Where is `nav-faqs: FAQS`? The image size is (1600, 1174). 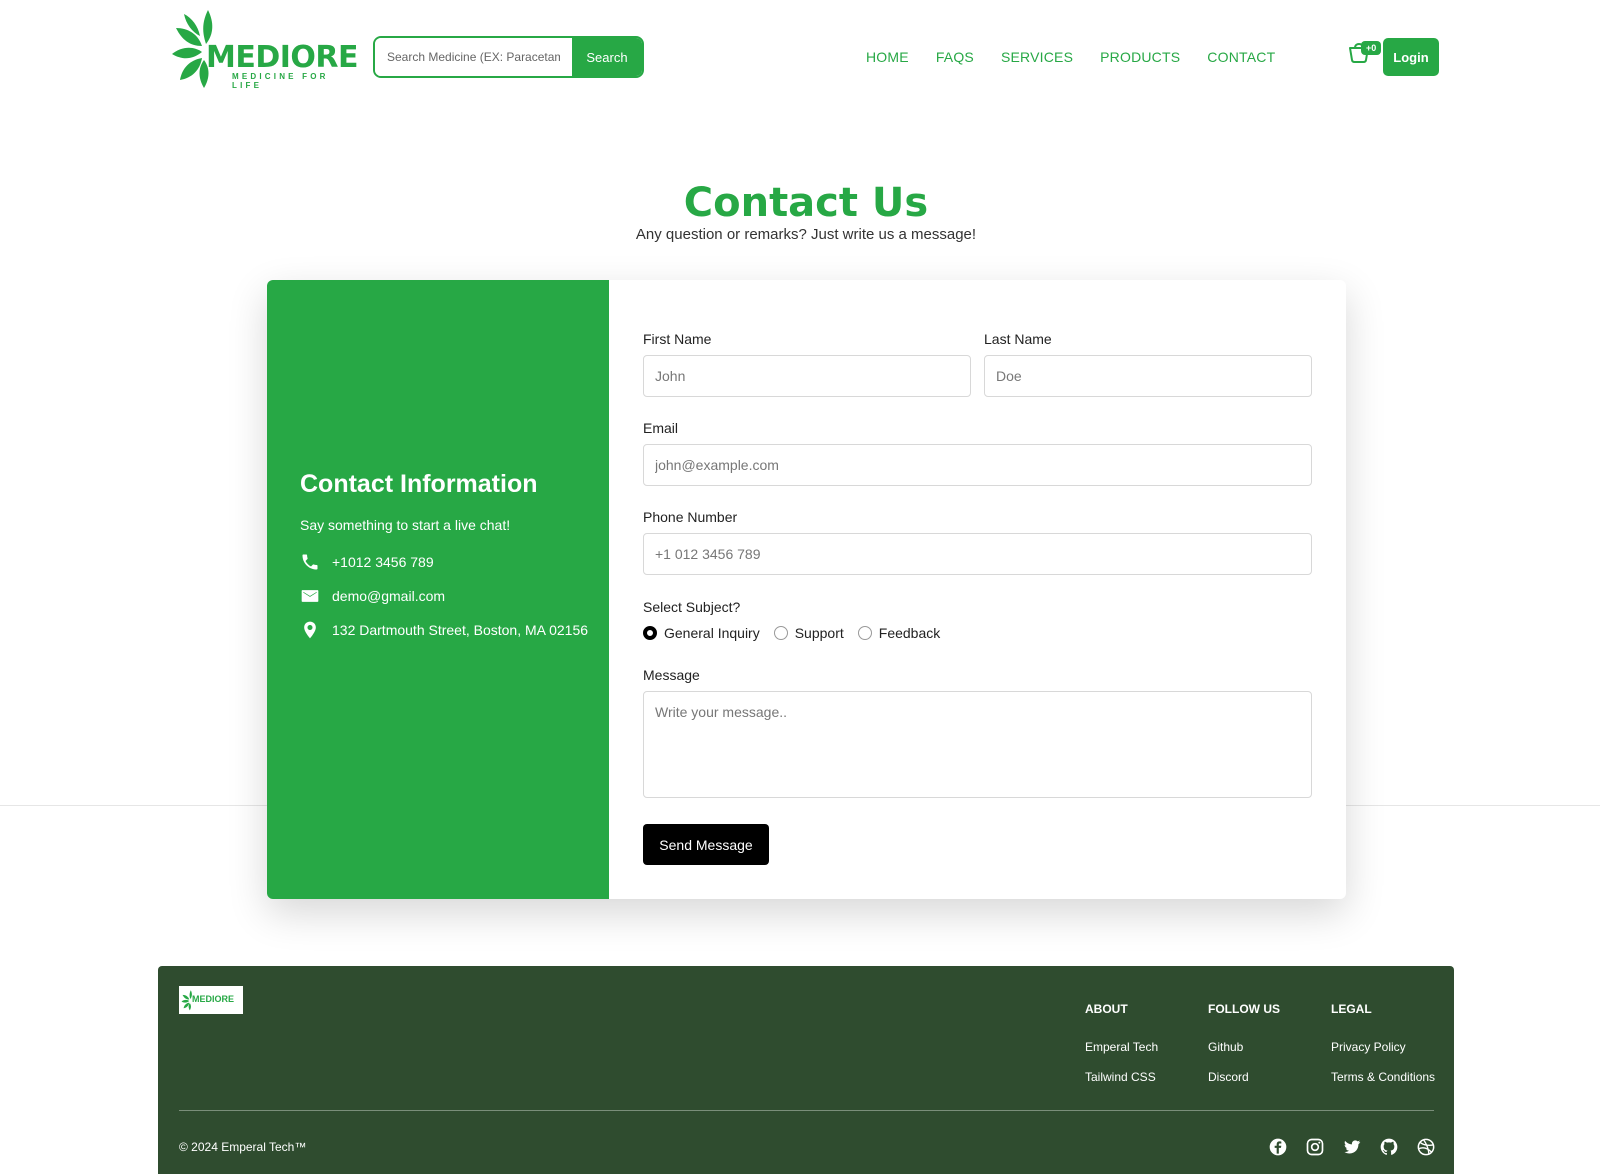 nav-faqs: FAQS is located at coordinates (955, 57).